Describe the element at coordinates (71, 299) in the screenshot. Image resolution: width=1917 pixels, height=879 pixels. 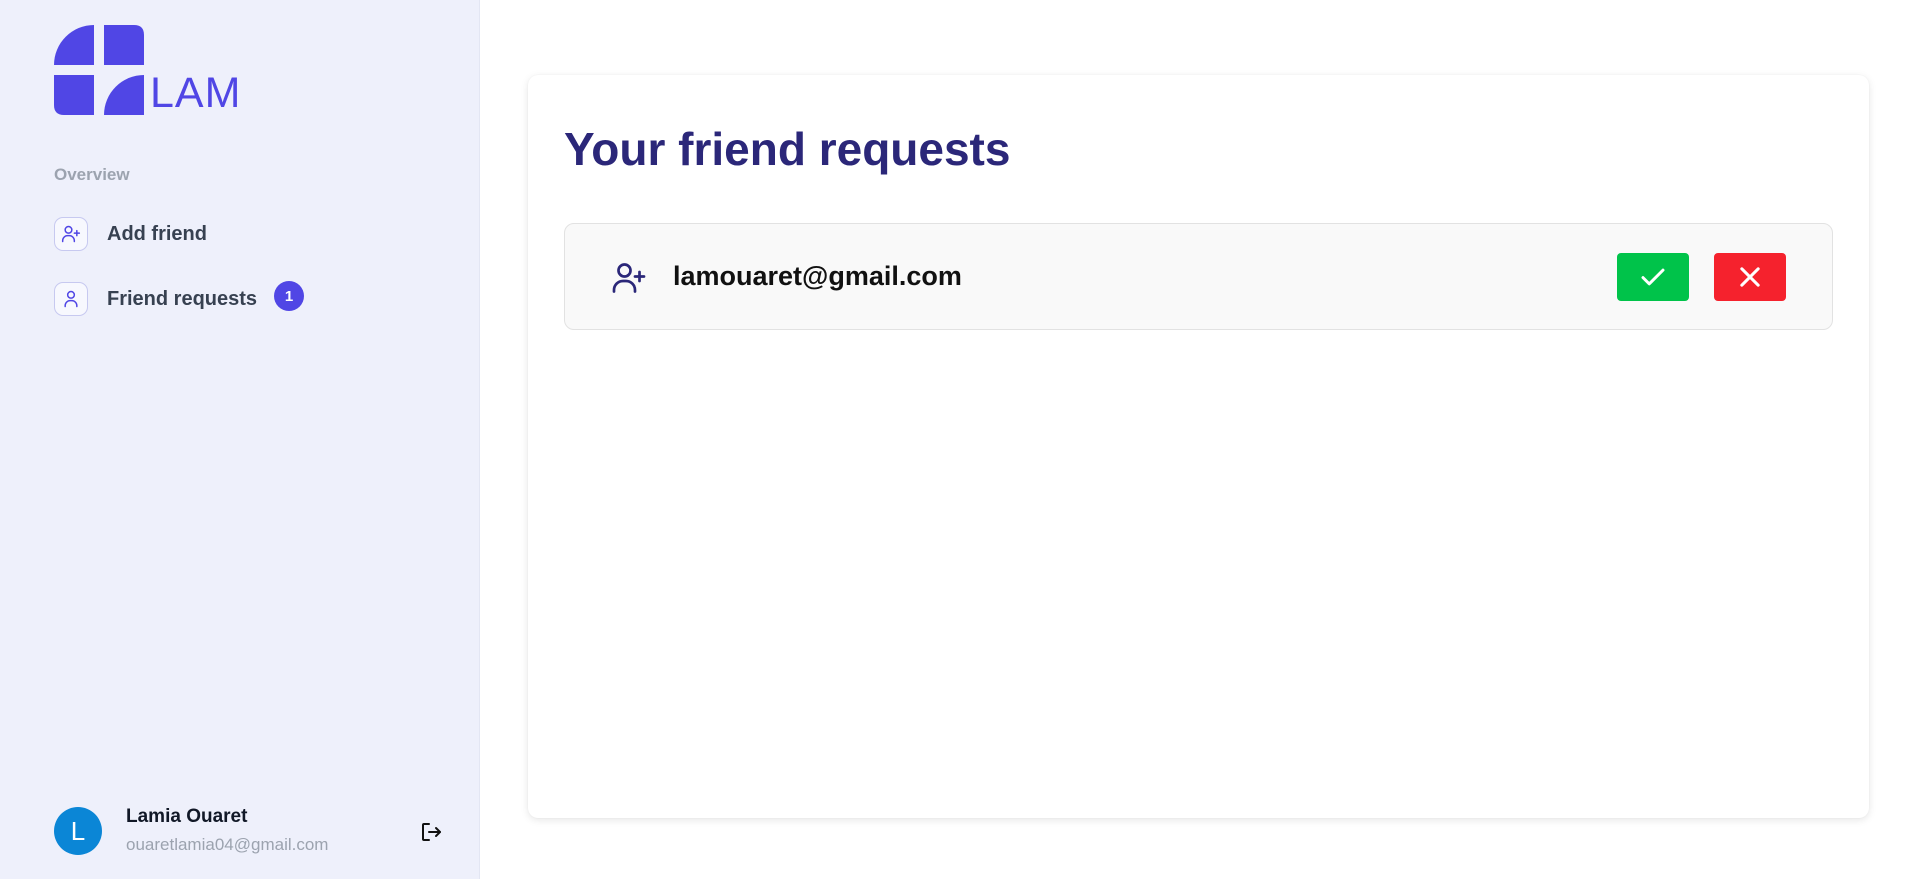
I see `user-icon` at that location.